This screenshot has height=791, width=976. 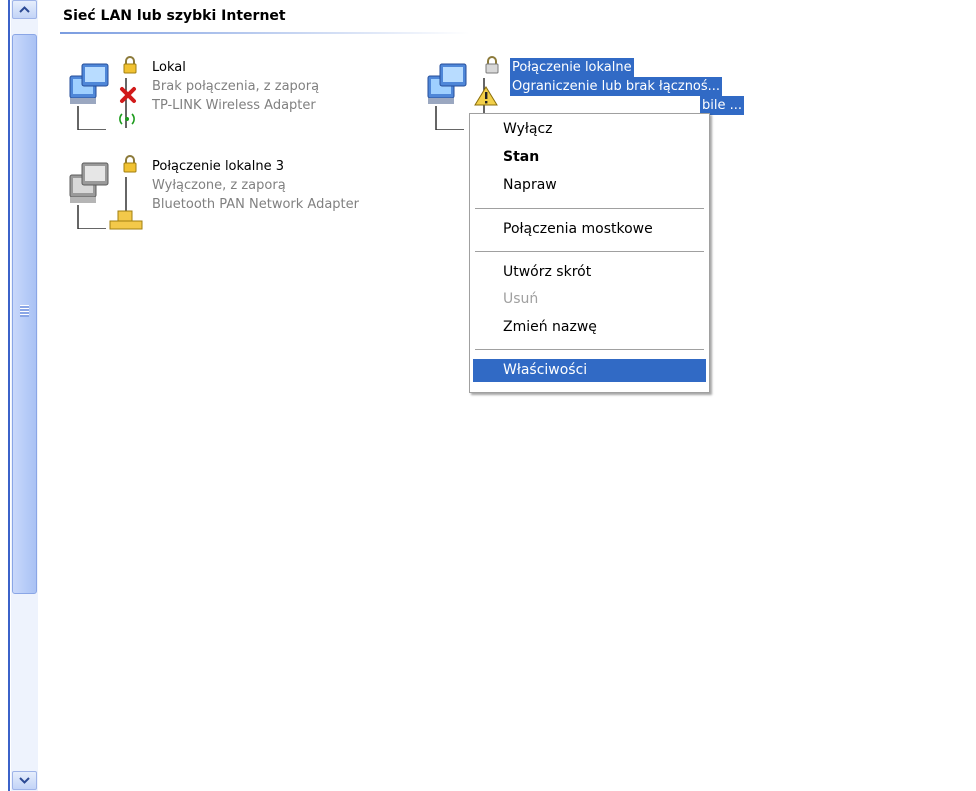 I want to click on warning-triangle-icon, so click(x=486, y=96).